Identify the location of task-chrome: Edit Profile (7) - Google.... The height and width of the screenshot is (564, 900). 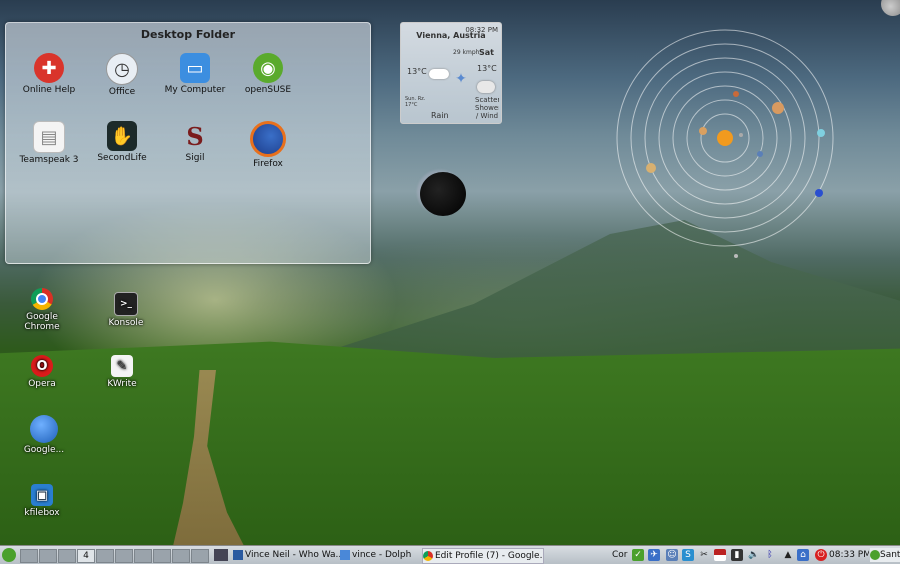
(483, 556).